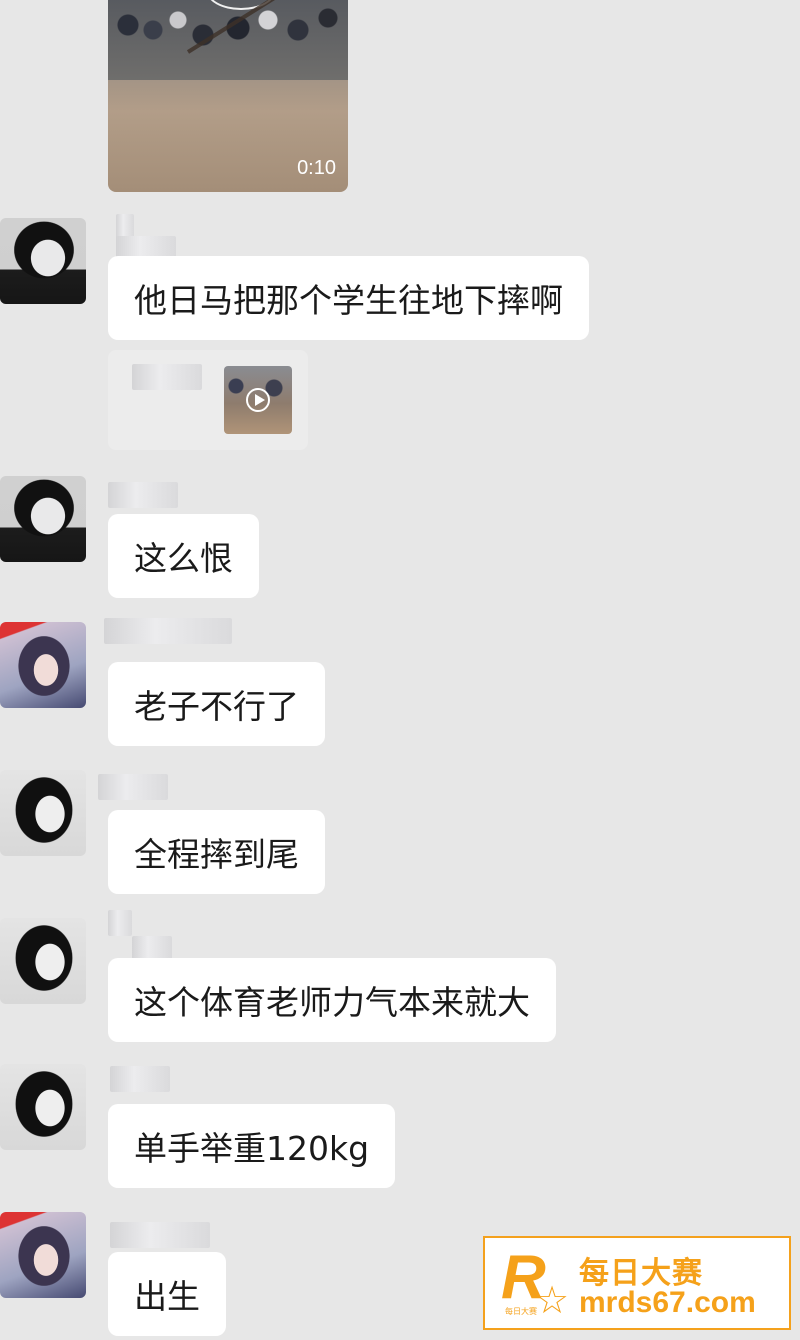 The height and width of the screenshot is (1340, 800). I want to click on play-icon, so click(258, 400).